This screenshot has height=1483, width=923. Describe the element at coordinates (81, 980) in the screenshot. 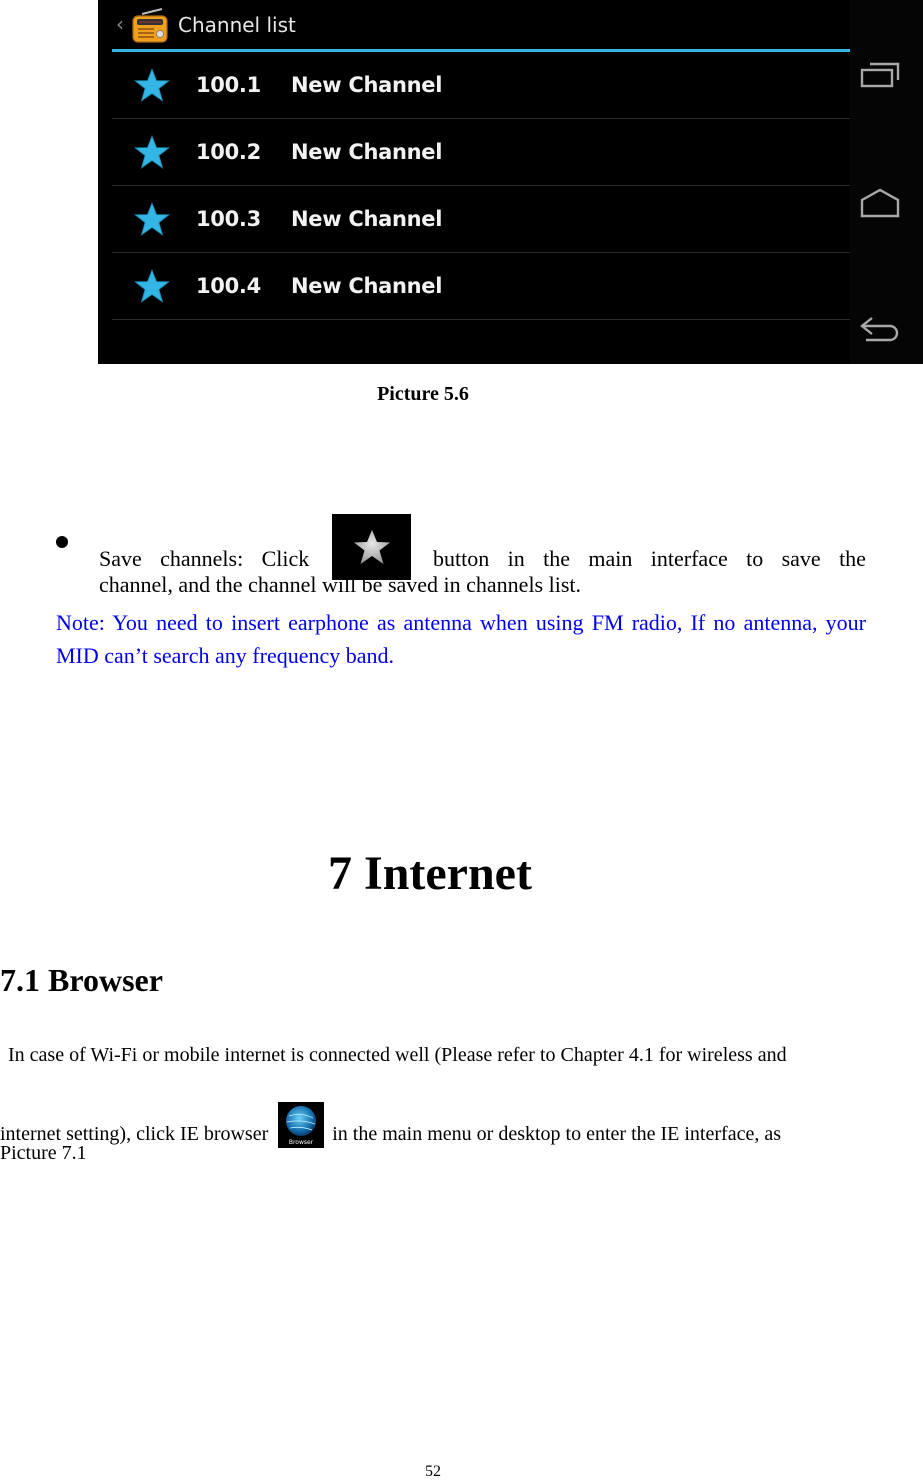

I see `section-title: 7.1 Browser` at that location.